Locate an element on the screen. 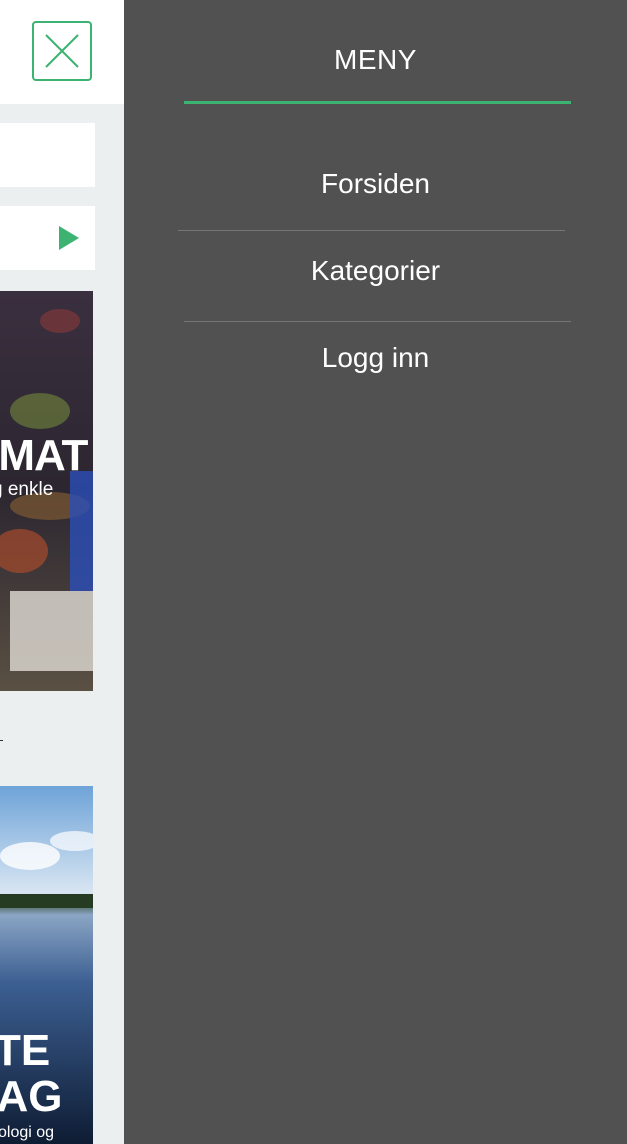 This screenshot has width=627, height=1144. banner1-subtitle: g enkle is located at coordinates (27, 489).